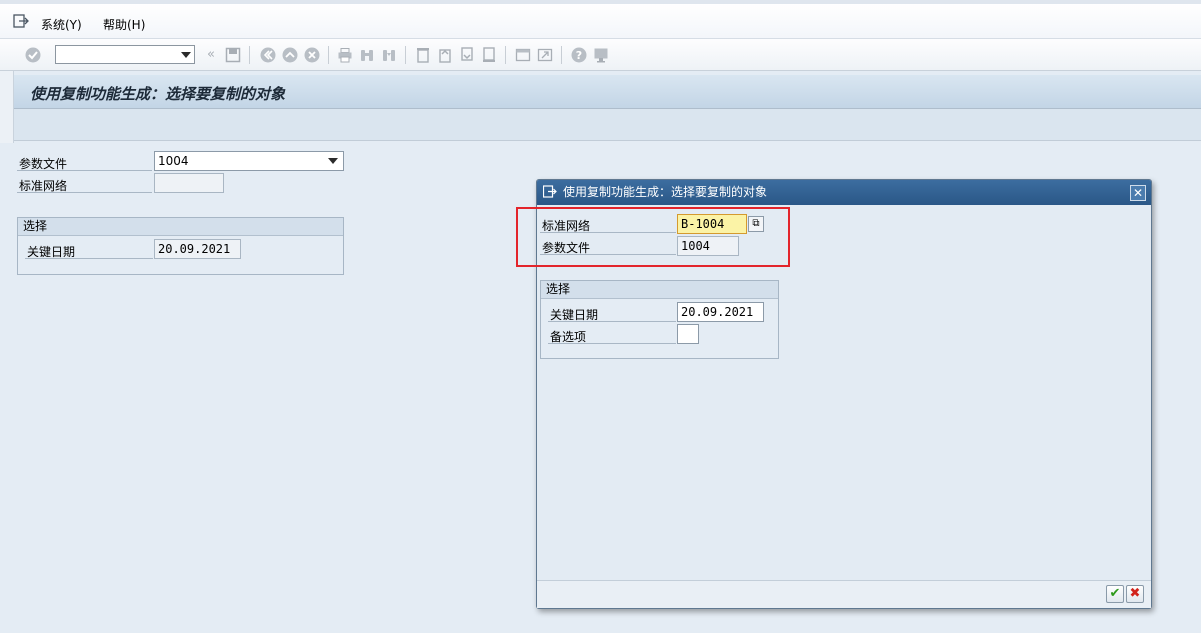  I want to click on highlight-box, so click(653, 237).